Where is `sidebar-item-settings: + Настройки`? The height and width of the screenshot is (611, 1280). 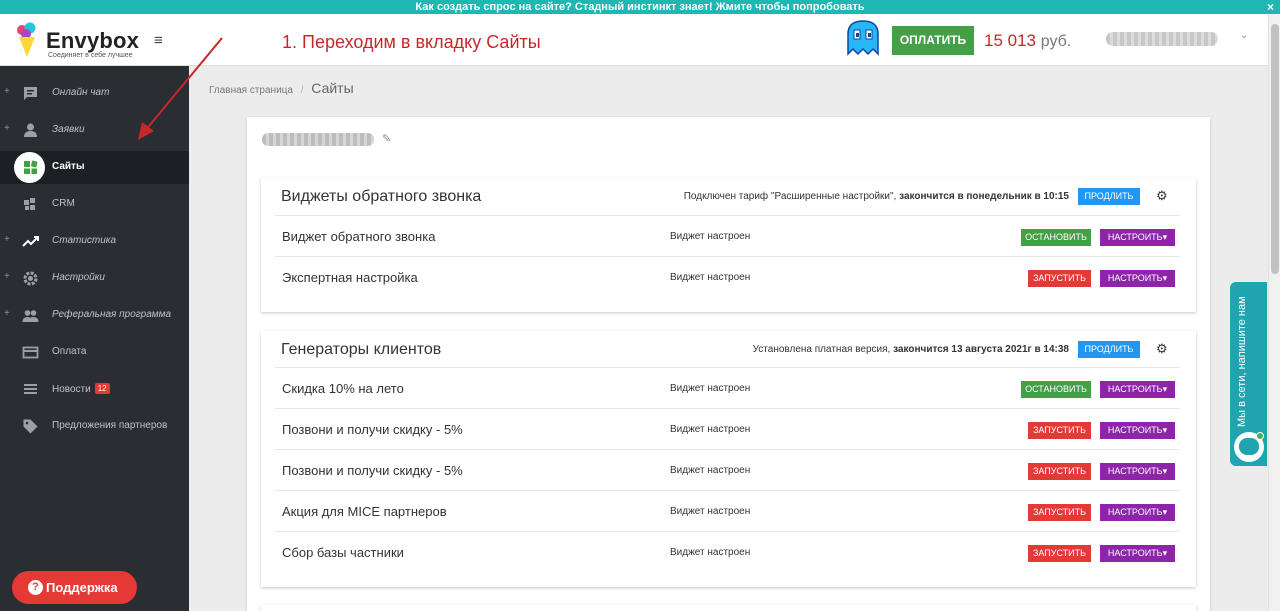
sidebar-item-settings: + Настройки is located at coordinates (94, 278).